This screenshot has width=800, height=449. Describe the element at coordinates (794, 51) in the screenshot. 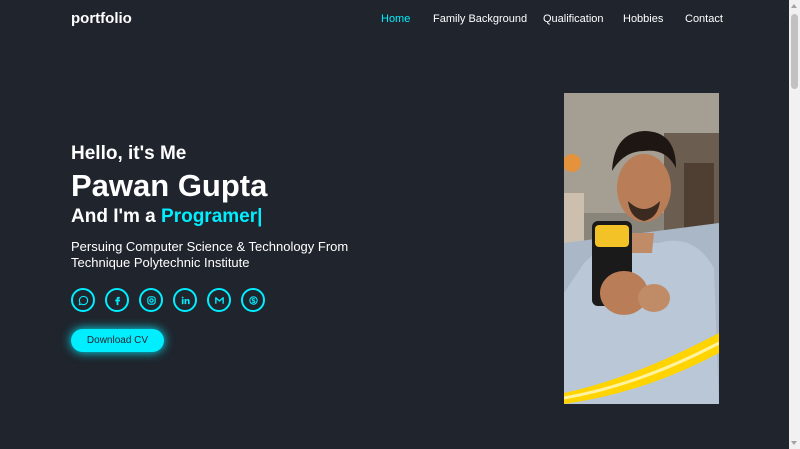

I see `scrollbar-thumb` at that location.